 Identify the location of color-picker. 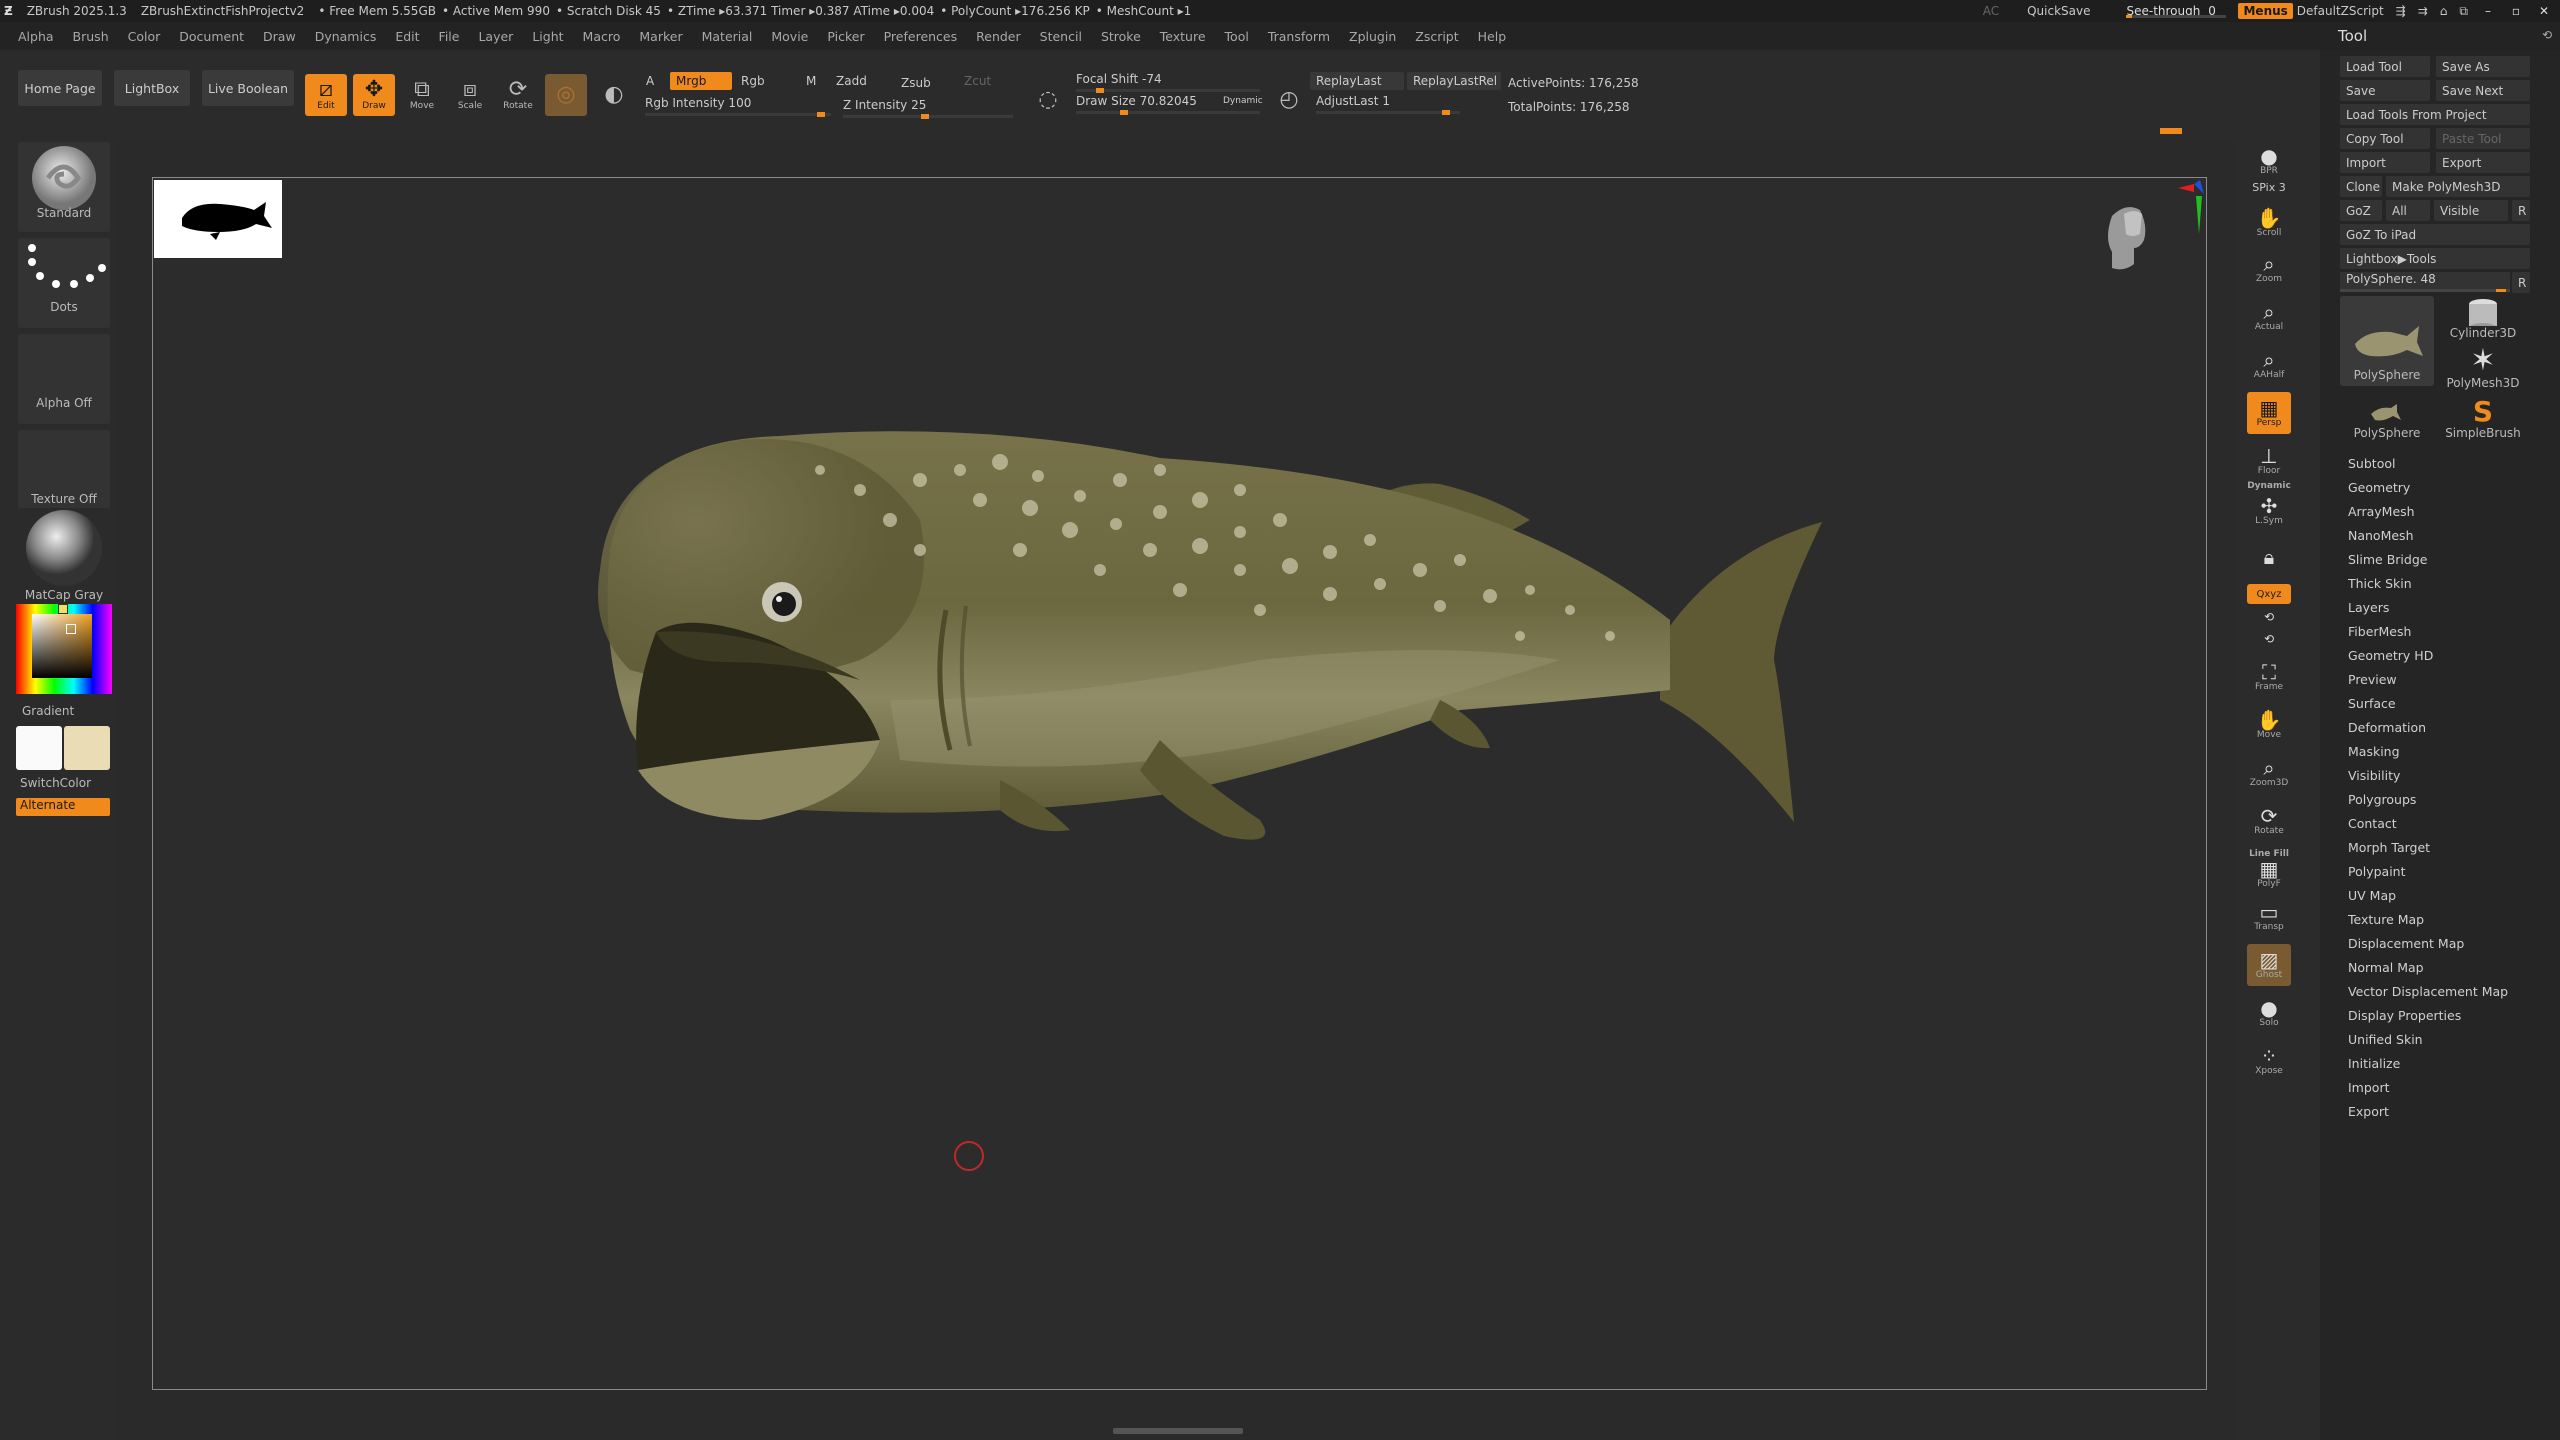
(64, 649).